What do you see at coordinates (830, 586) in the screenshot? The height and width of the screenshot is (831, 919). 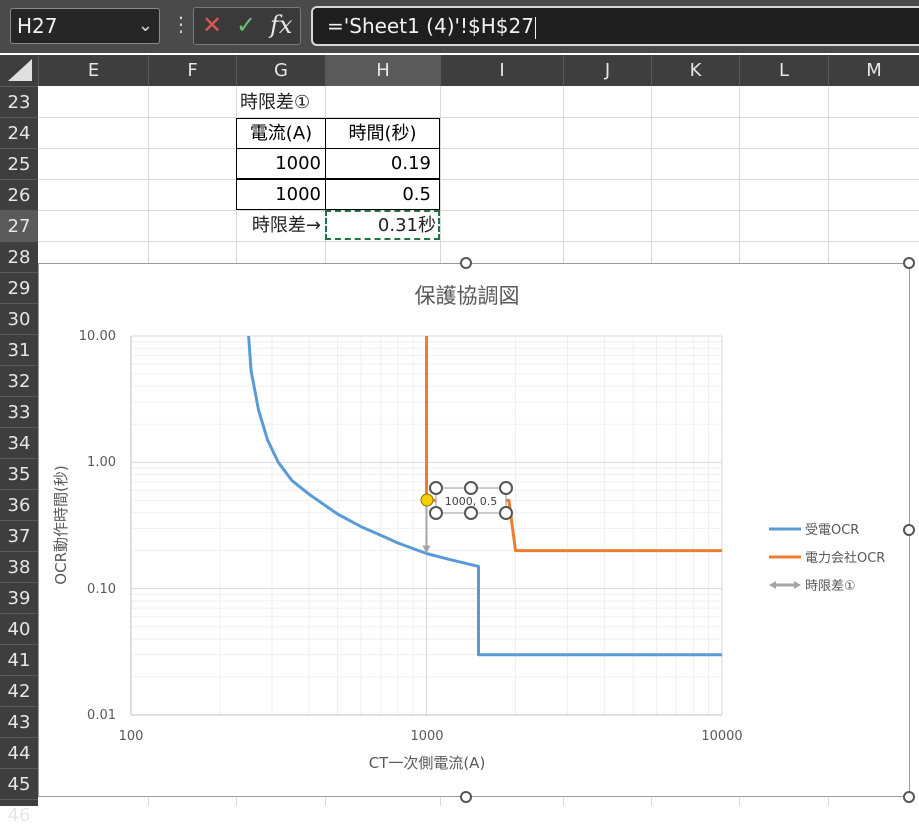 I see `legend-label-time-difference: 時限差①` at bounding box center [830, 586].